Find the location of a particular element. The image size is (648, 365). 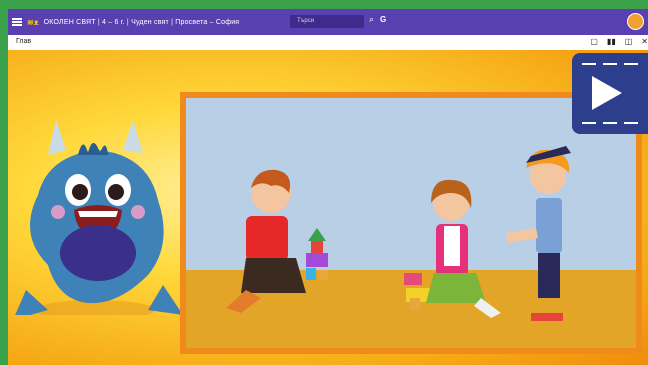

search-input: Търси is located at coordinates (327, 21).